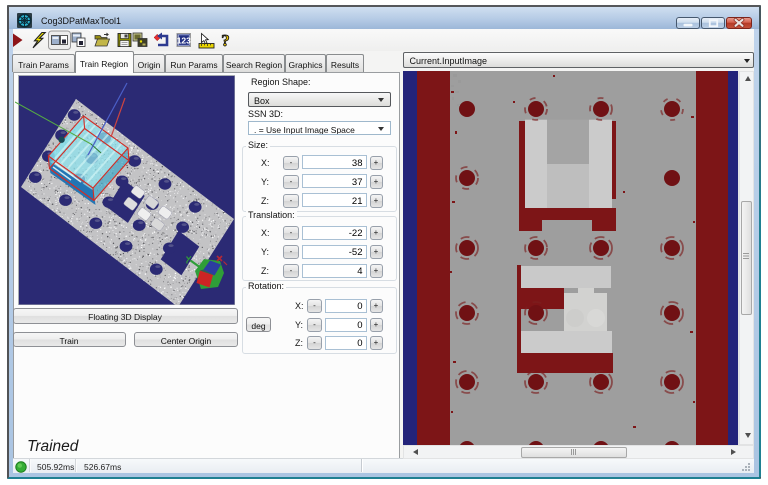 This screenshot has width=768, height=485. What do you see at coordinates (184, 41) in the screenshot?
I see `svg-text: 123` at bounding box center [184, 41].